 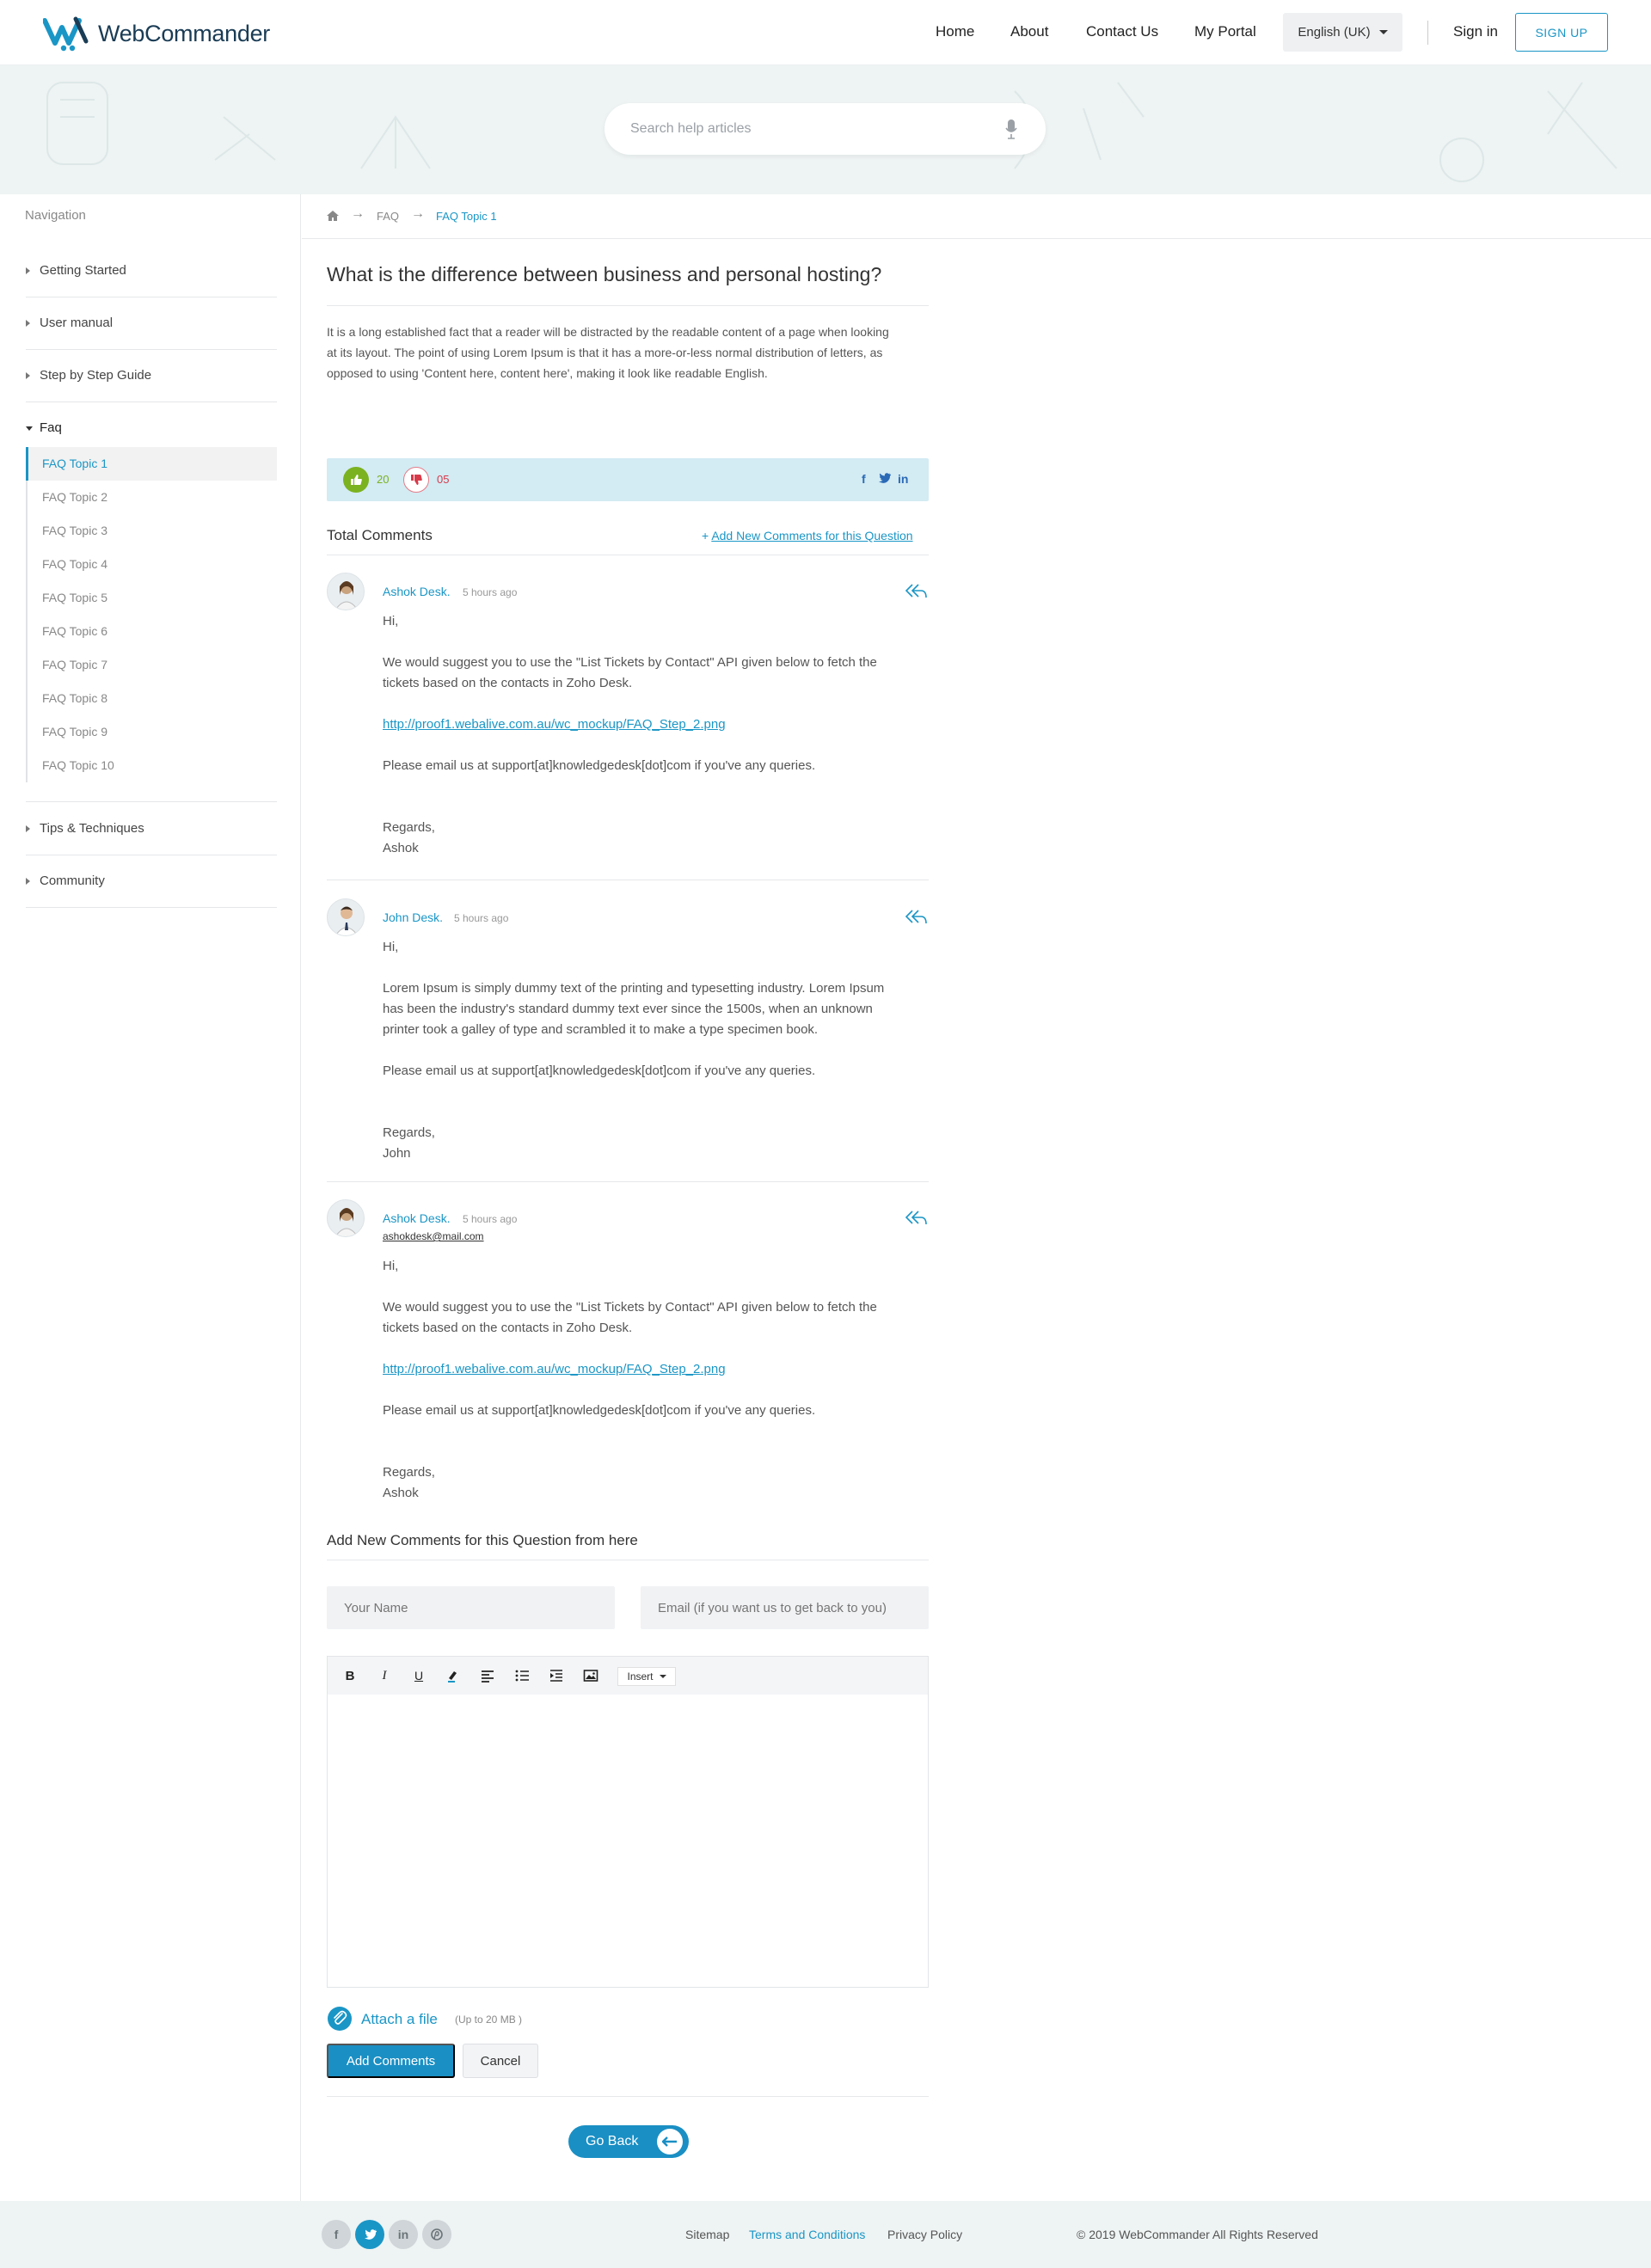 What do you see at coordinates (500, 2061) in the screenshot?
I see `cancel-button: Cancel` at bounding box center [500, 2061].